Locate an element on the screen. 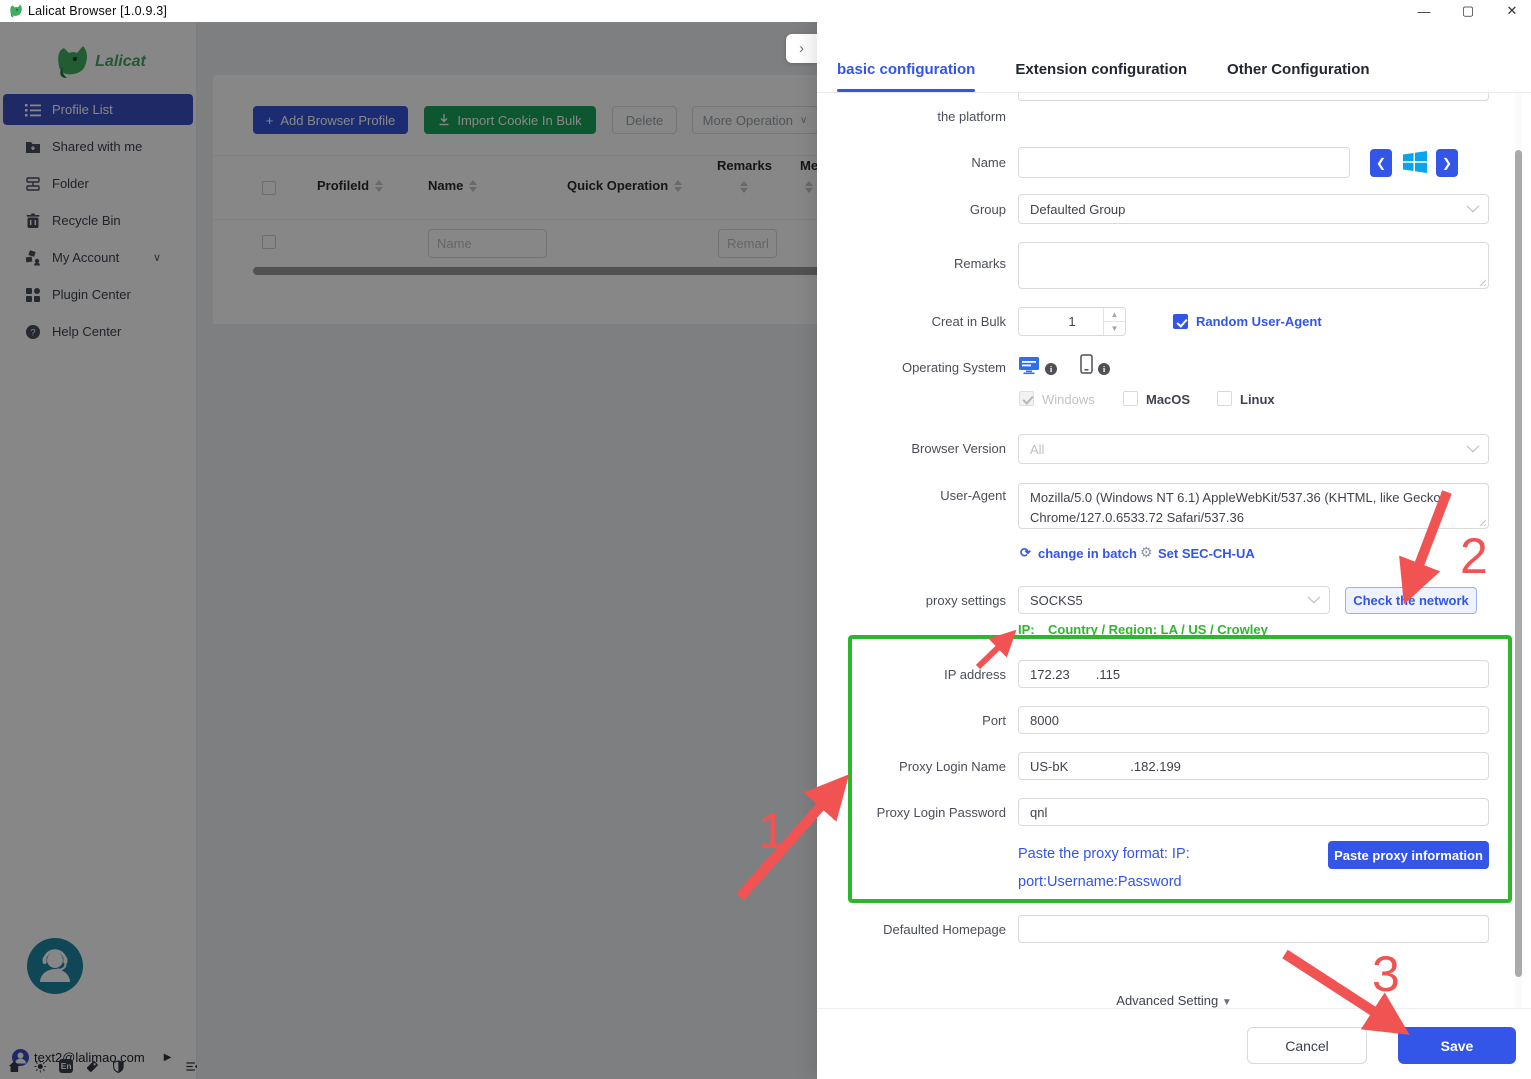 This screenshot has width=1531, height=1079. port-value: 8000 is located at coordinates (1044, 720).